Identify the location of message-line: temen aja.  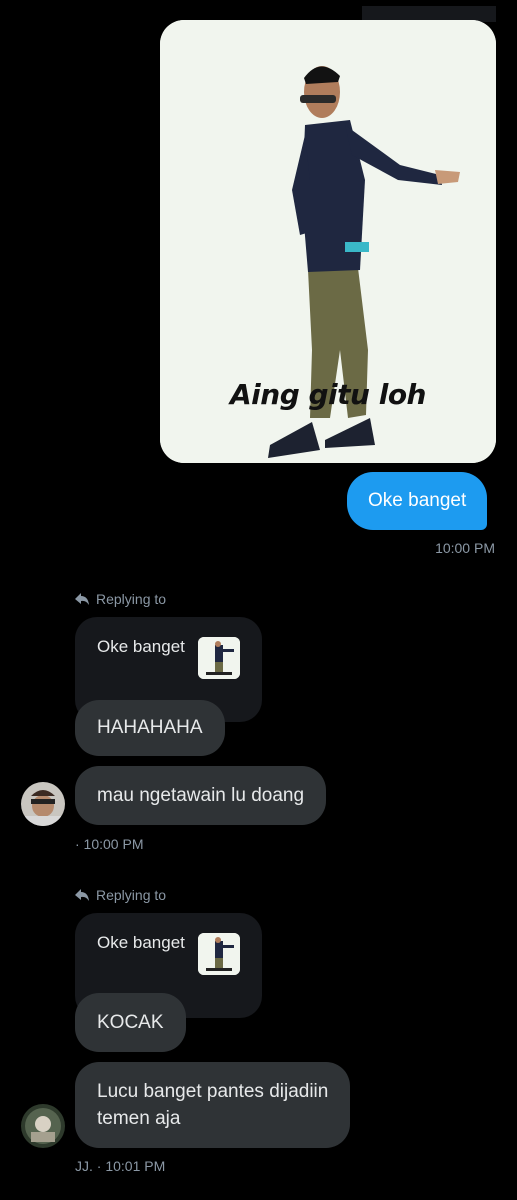
(139, 1118).